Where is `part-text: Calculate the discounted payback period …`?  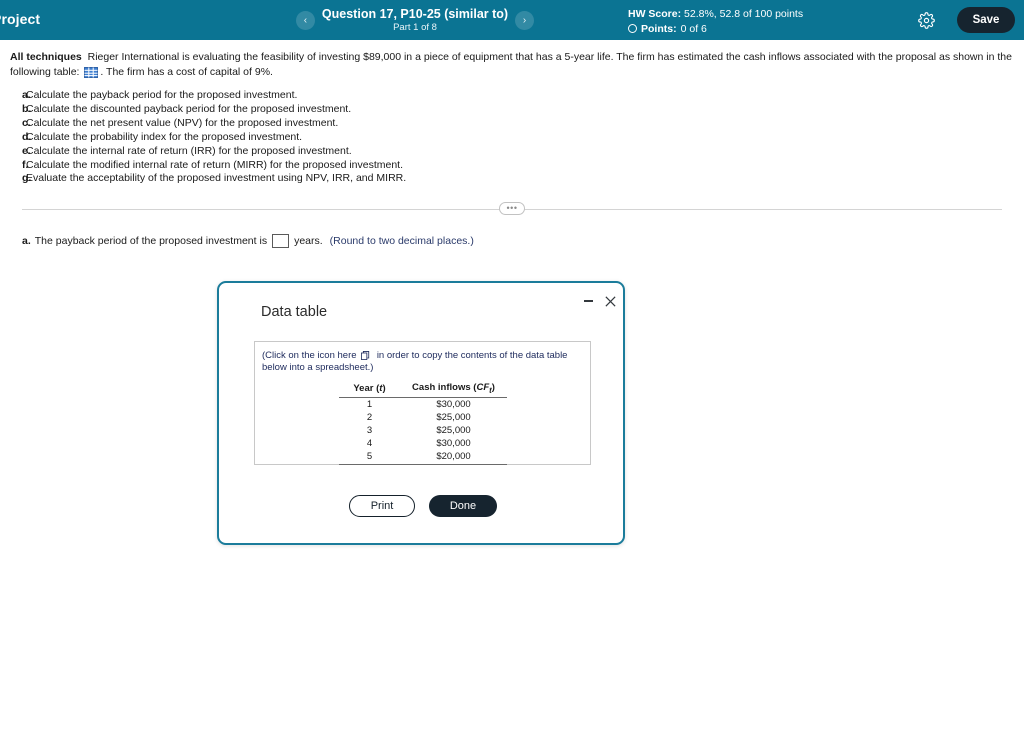
part-text: Calculate the discounted payback period … is located at coordinates (189, 108).